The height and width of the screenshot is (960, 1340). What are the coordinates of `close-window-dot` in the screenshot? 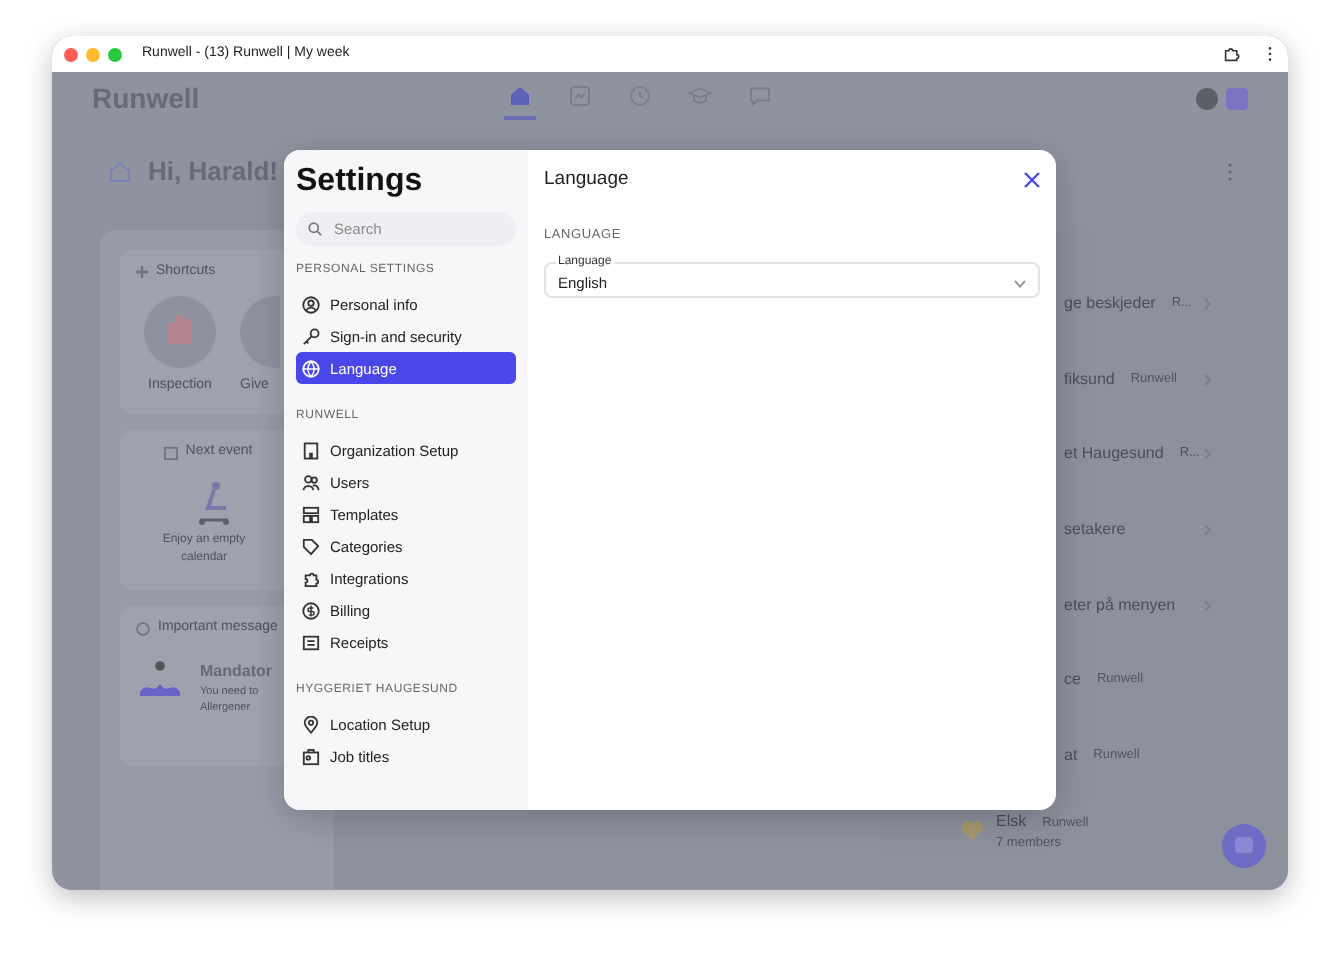 It's located at (71, 54).